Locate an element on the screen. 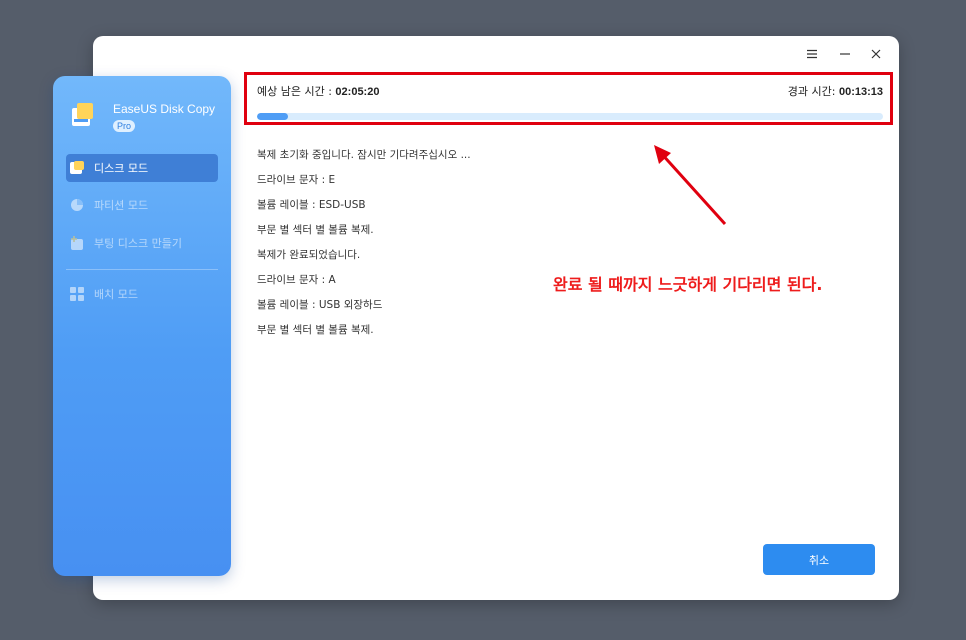  cancel-button: 취소 is located at coordinates (819, 559).